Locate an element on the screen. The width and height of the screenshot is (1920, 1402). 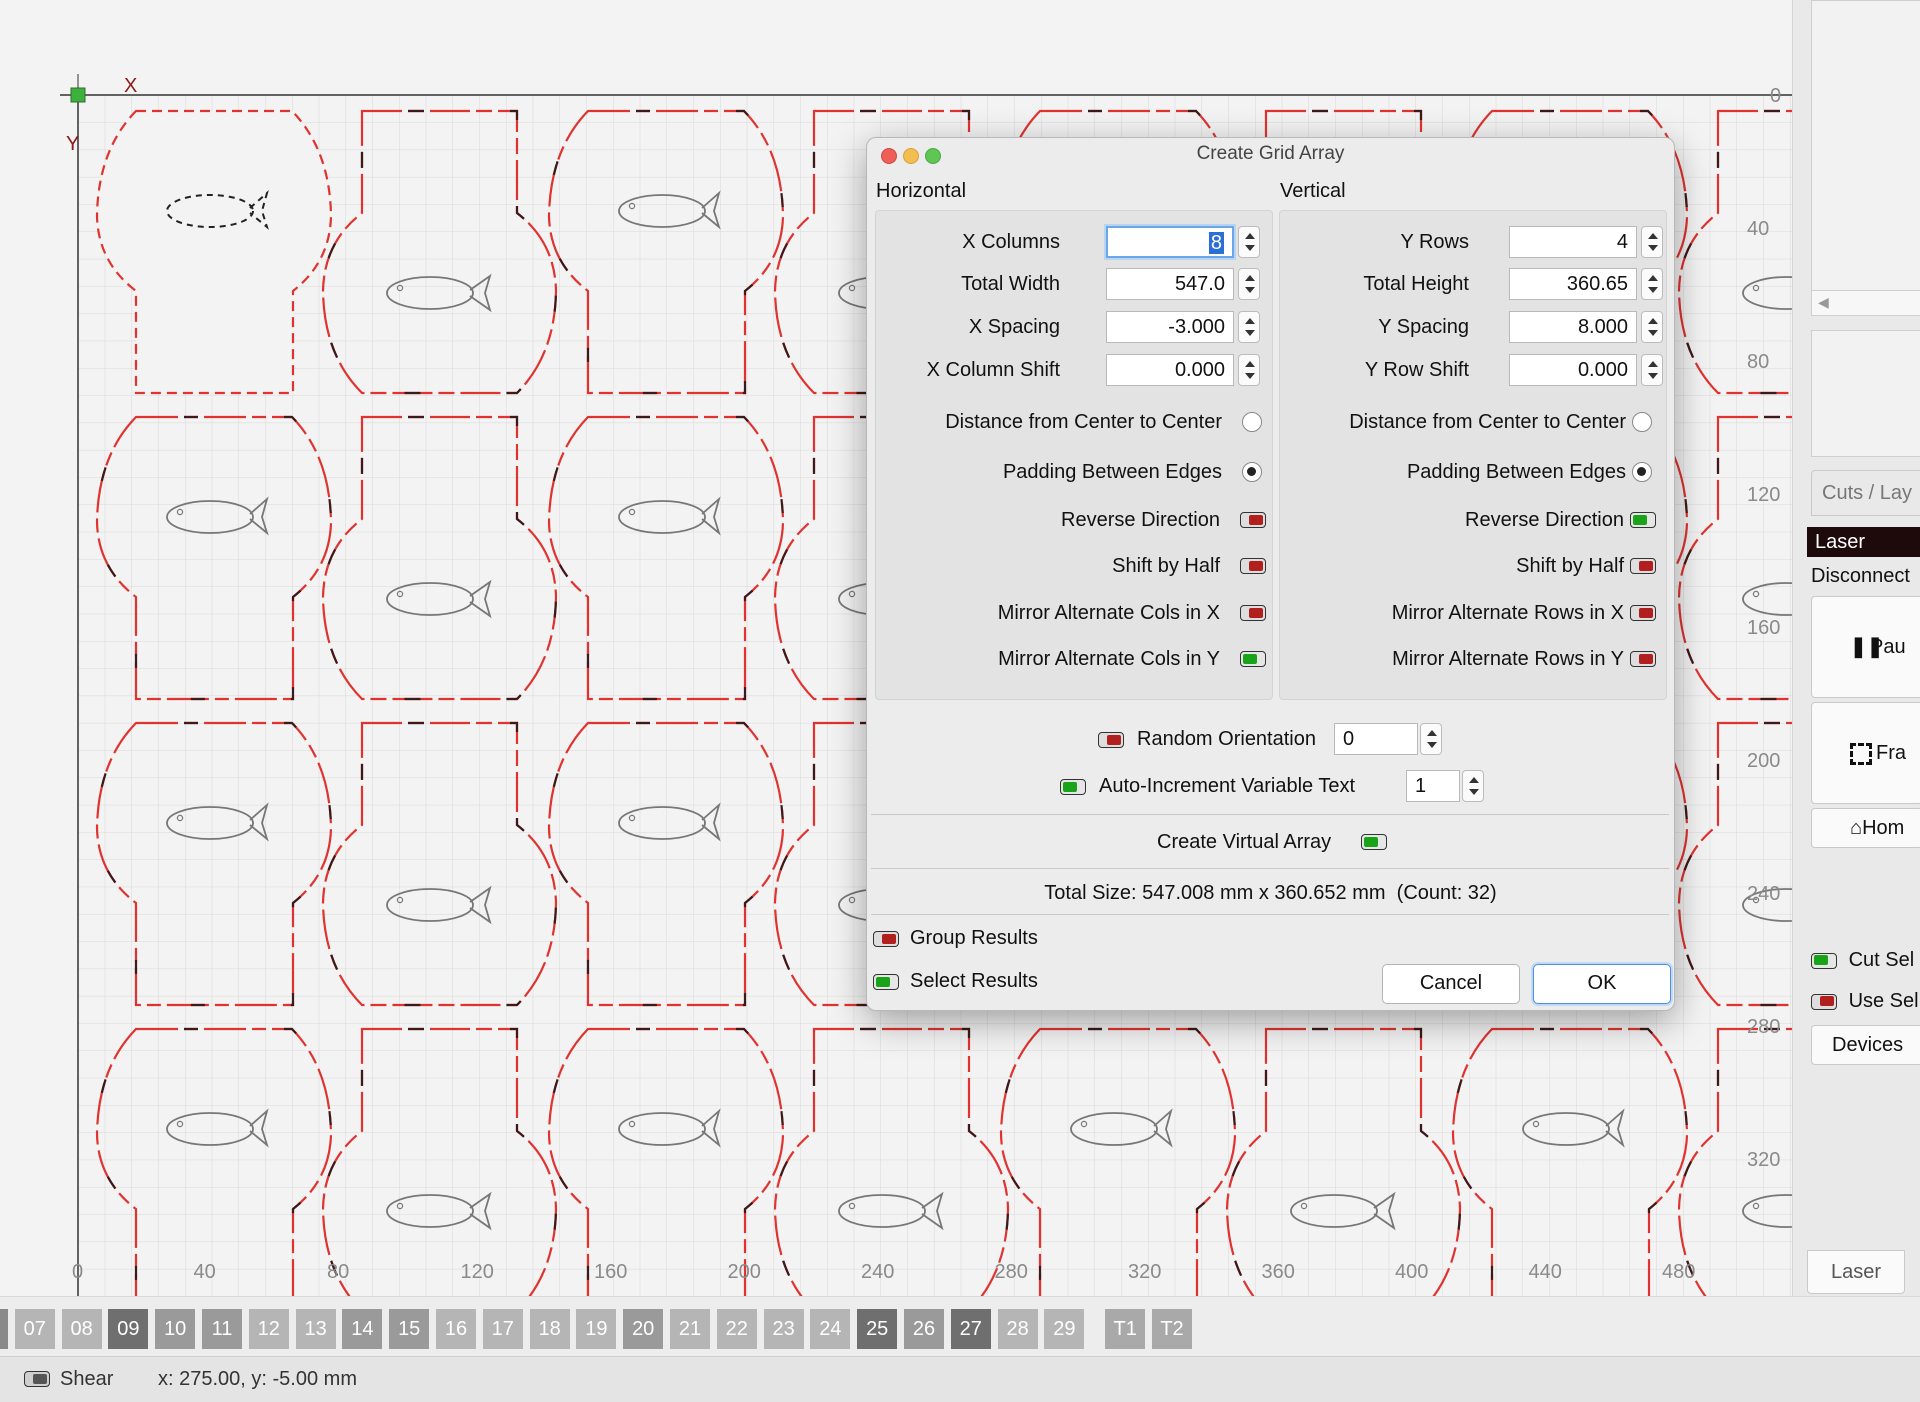
layer-tile-26: 26 is located at coordinates (924, 1329).